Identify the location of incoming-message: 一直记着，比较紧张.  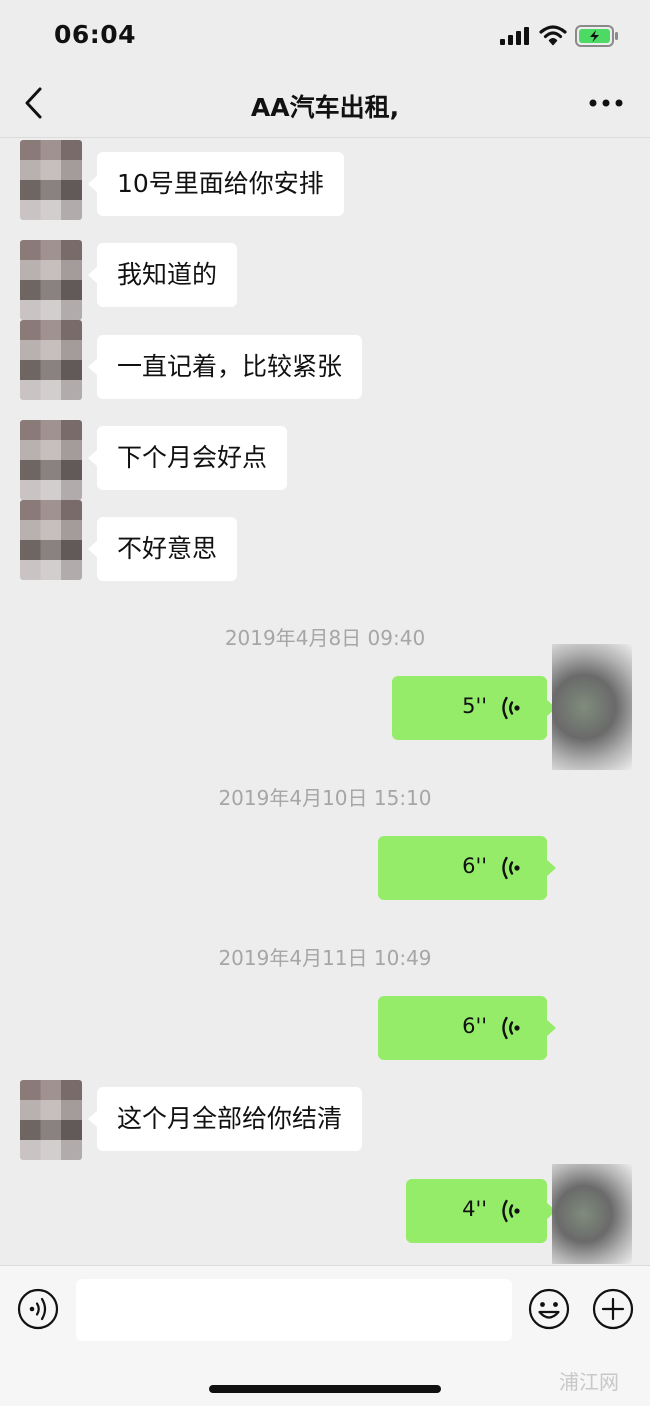
(225, 367).